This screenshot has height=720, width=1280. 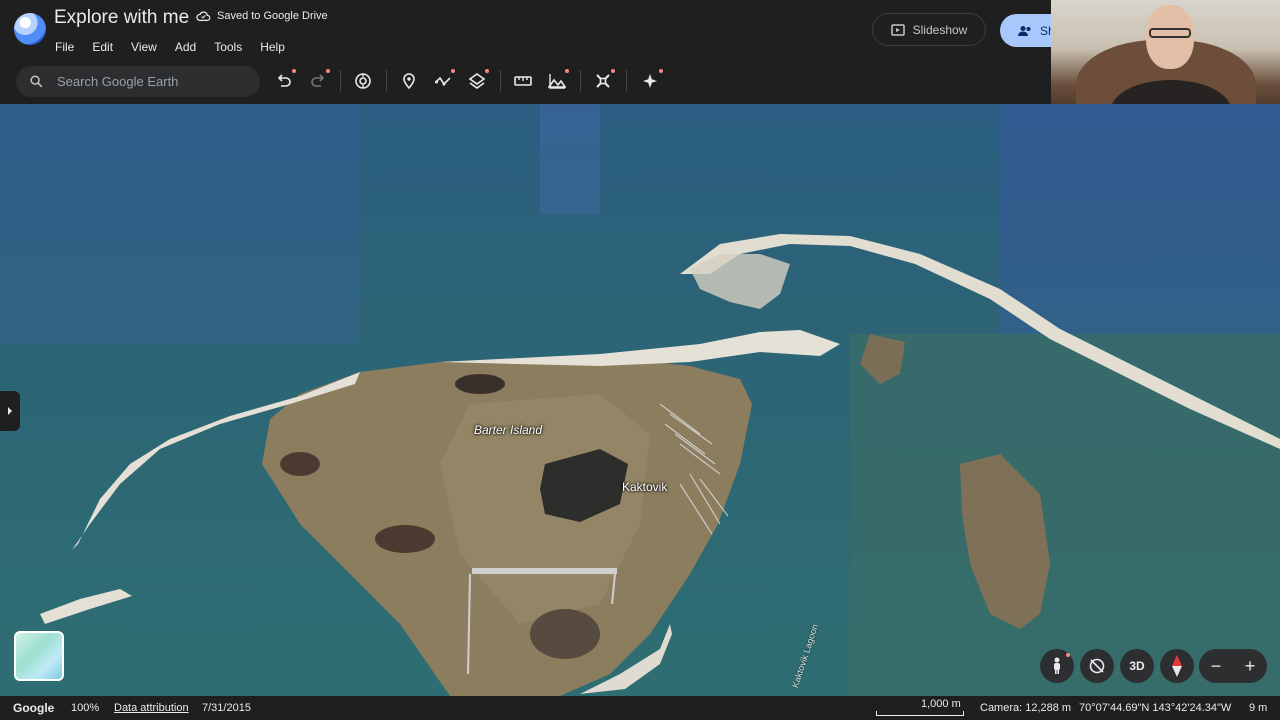 I want to click on barter-island-label: Barter Island, so click(x=508, y=430).